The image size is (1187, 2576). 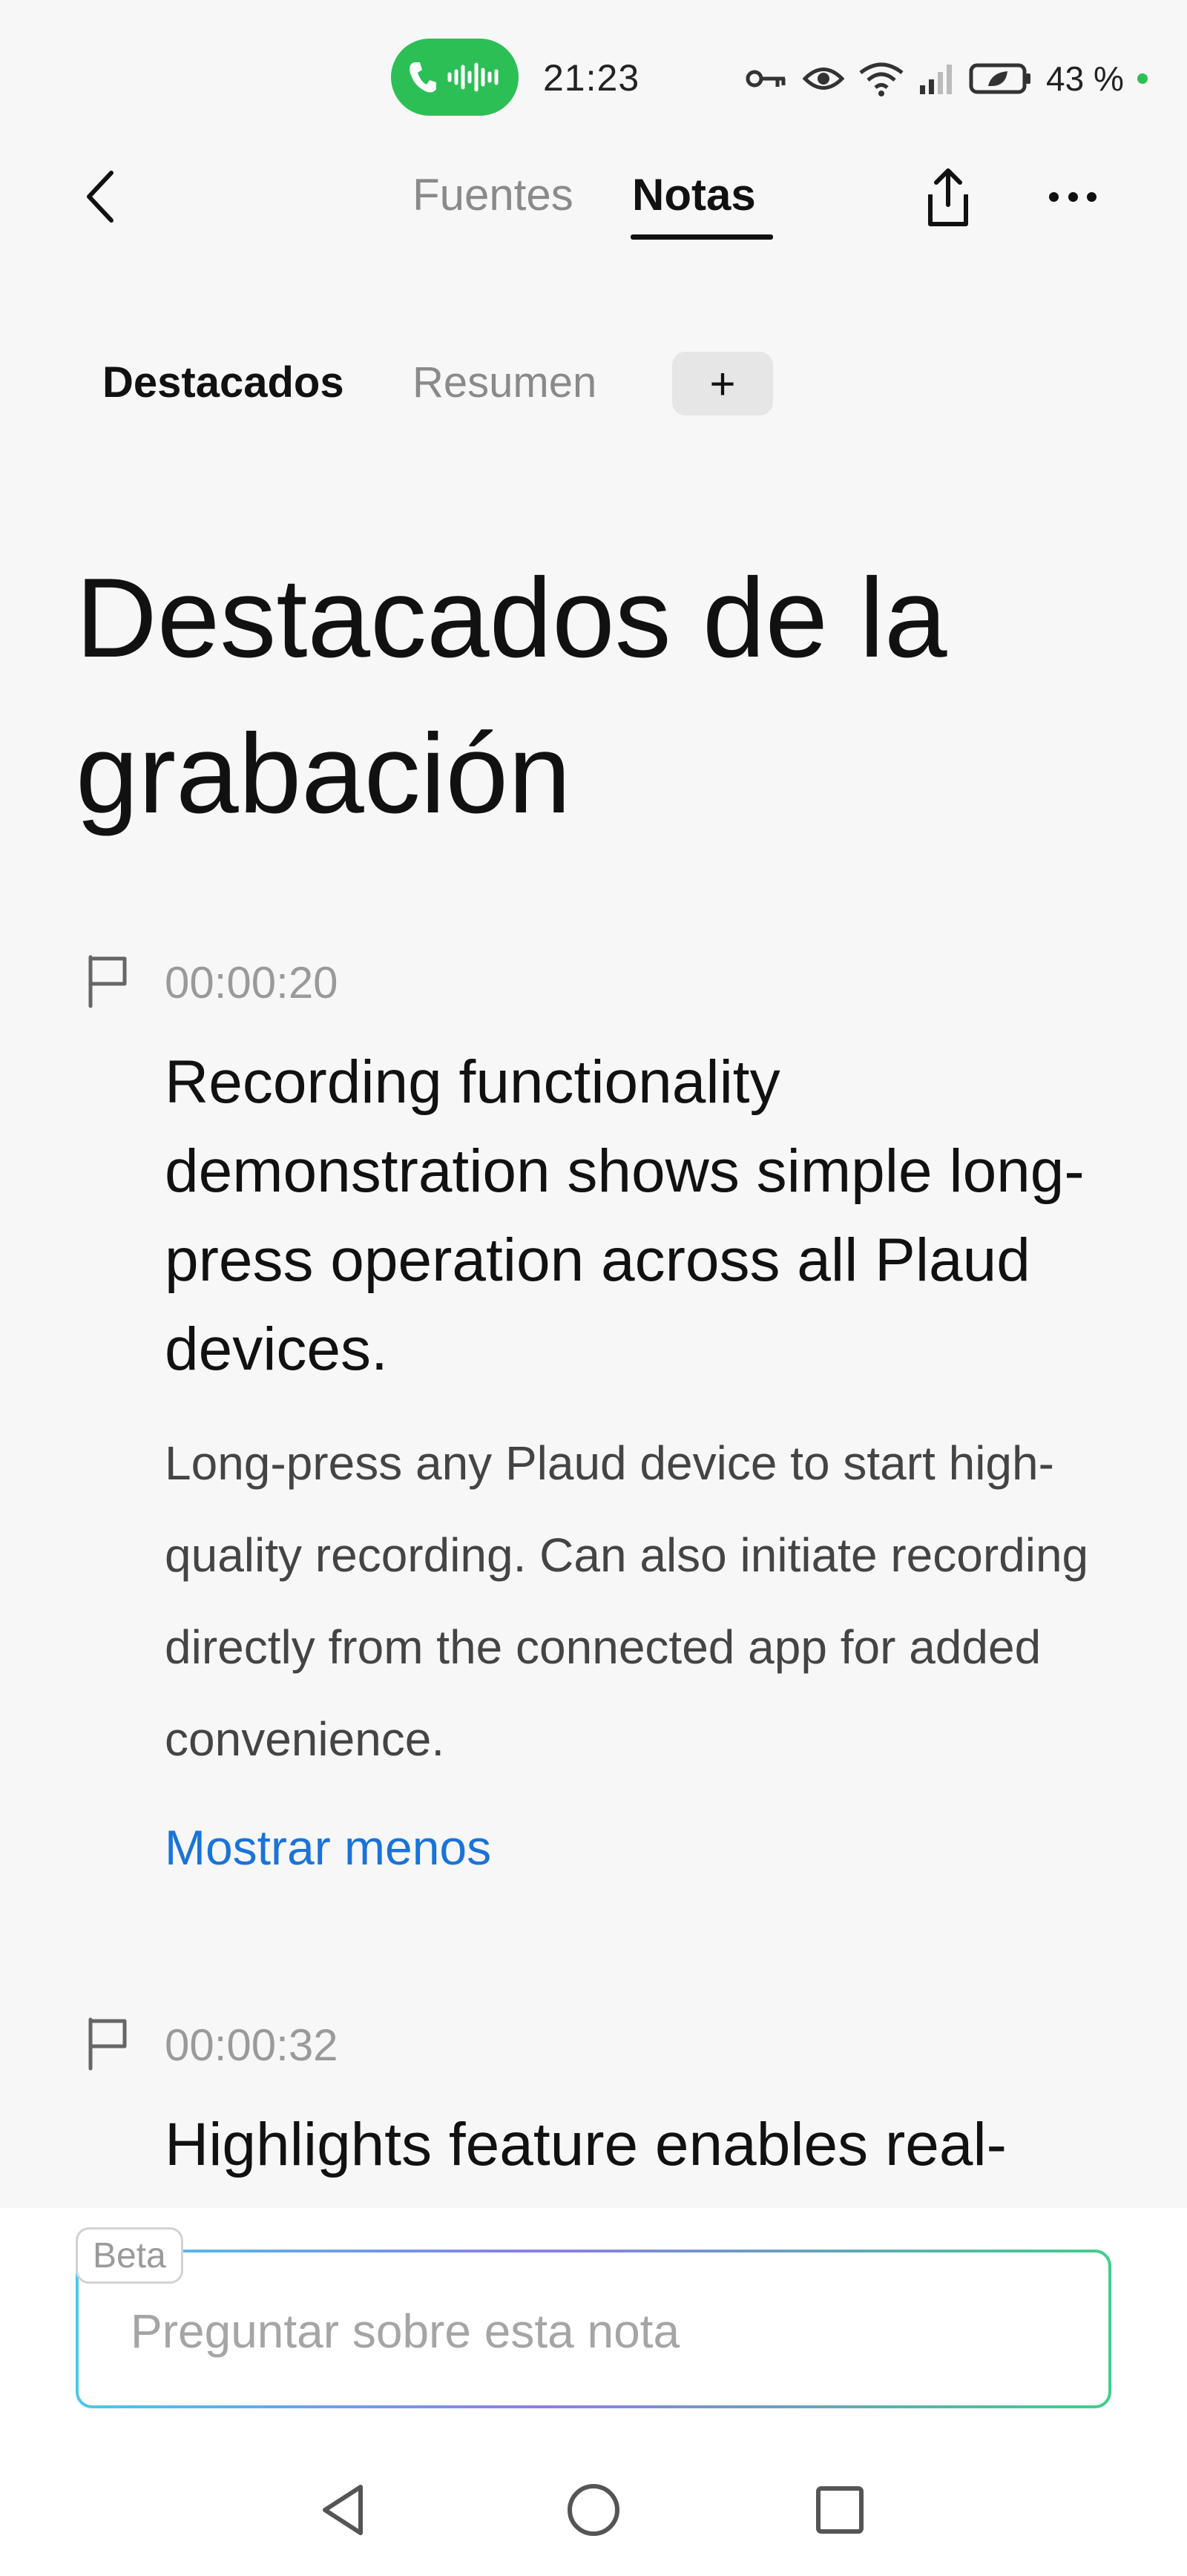 What do you see at coordinates (591, 78) in the screenshot?
I see `status-time: 21:23` at bounding box center [591, 78].